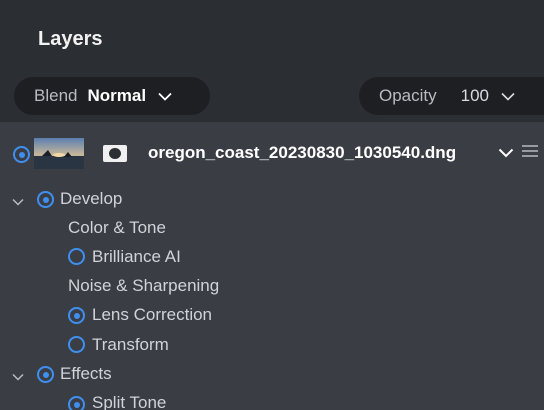 Image resolution: width=544 pixels, height=410 pixels. Describe the element at coordinates (45, 199) in the screenshot. I see `develop-toggle-radio` at that location.